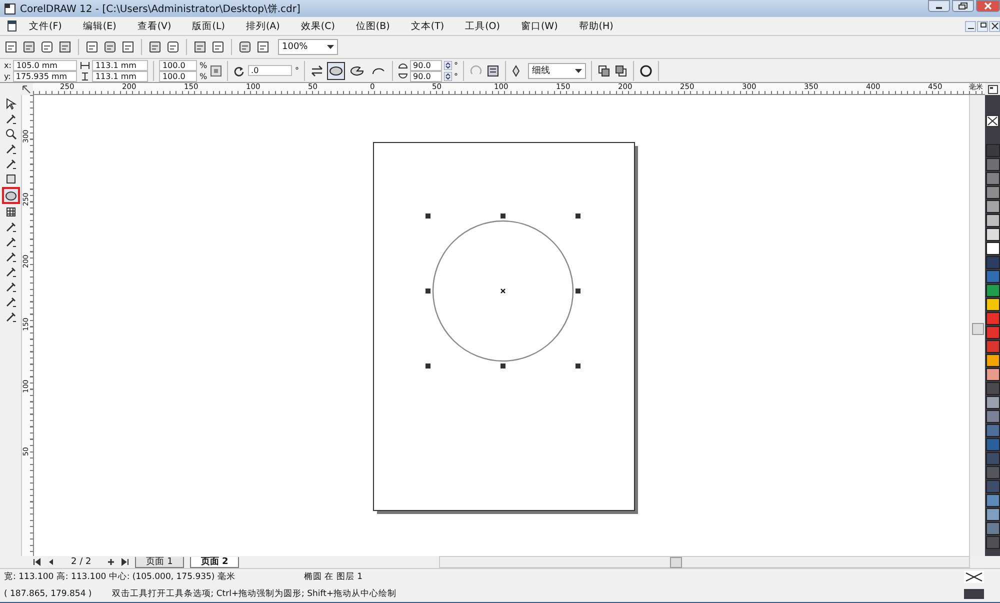 Image resolution: width=1000 pixels, height=603 pixels. I want to click on menu-item: 排列(A), so click(262, 26).